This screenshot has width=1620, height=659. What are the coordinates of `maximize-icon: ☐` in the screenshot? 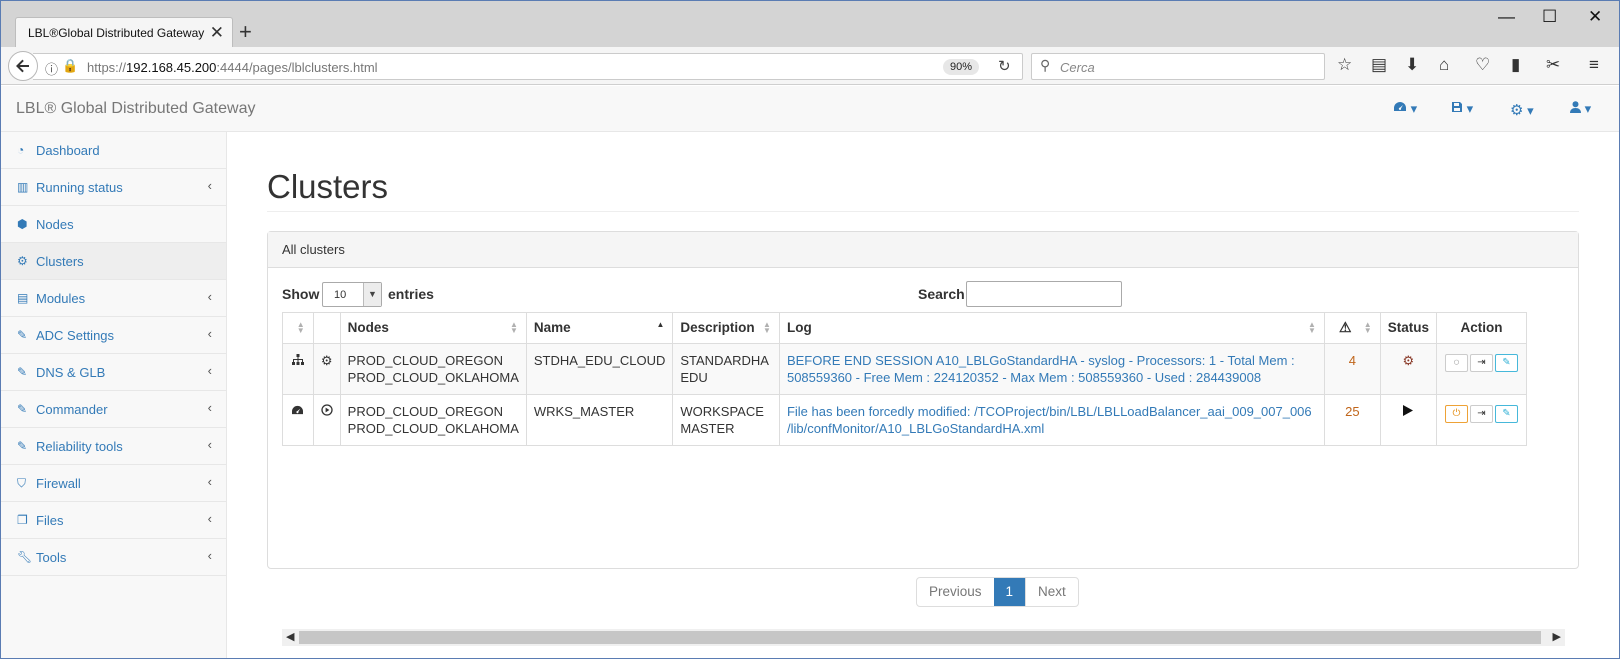 It's located at (1549, 17).